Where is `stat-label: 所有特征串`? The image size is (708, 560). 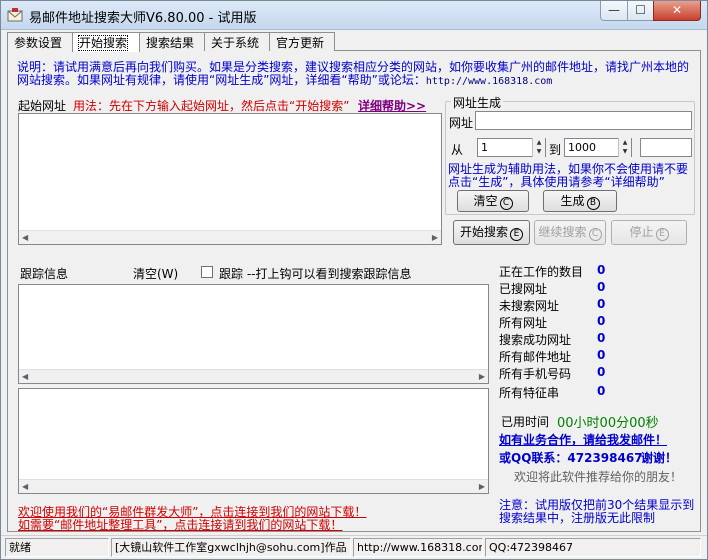 stat-label: 所有特征串 is located at coordinates (529, 393).